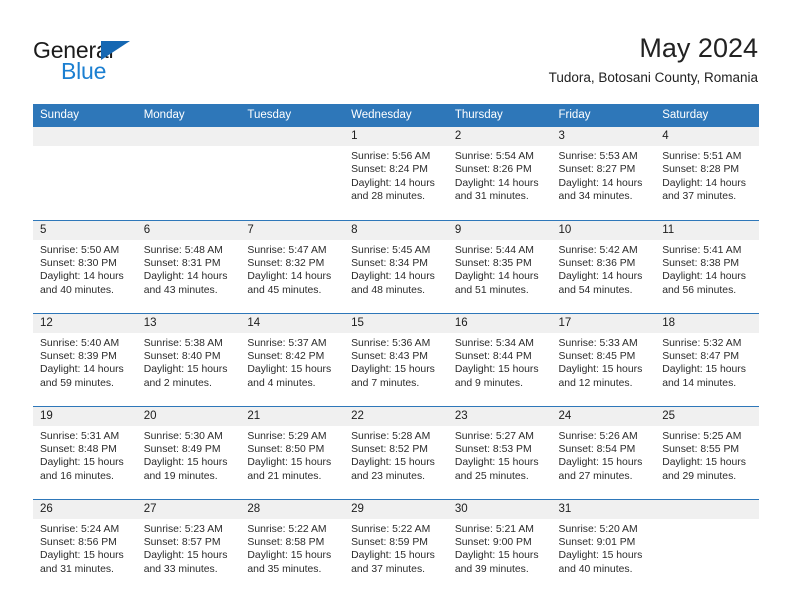 This screenshot has height=612, width=792. Describe the element at coordinates (699, 383) in the screenshot. I see `daylight-line-cont: and 14 minutes.` at that location.